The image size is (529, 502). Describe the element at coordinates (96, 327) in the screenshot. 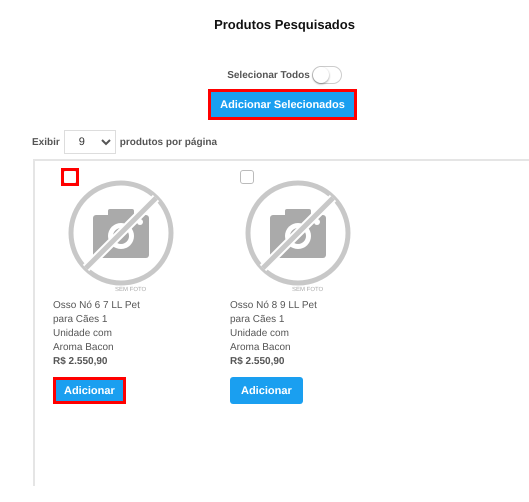

I see `product-name: Osso Nó 6 7 LL Pet para Cães 1 Unidade com Aroma Bacon` at that location.